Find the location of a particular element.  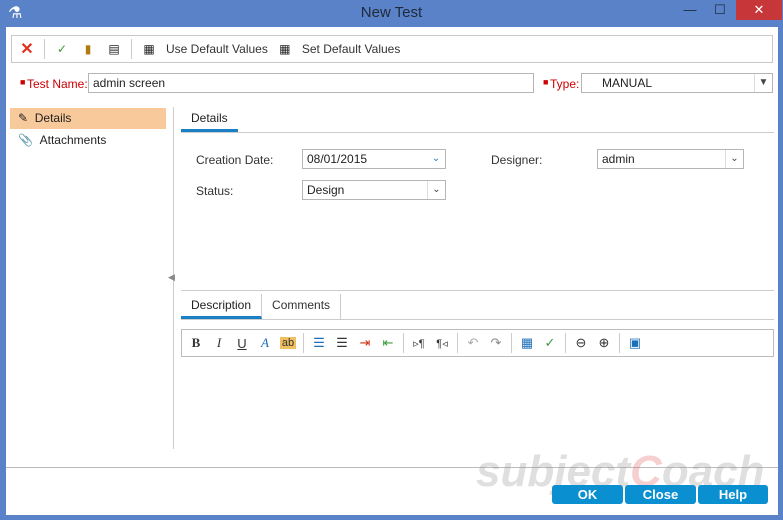

details-tabs: Details is located at coordinates (477, 120).